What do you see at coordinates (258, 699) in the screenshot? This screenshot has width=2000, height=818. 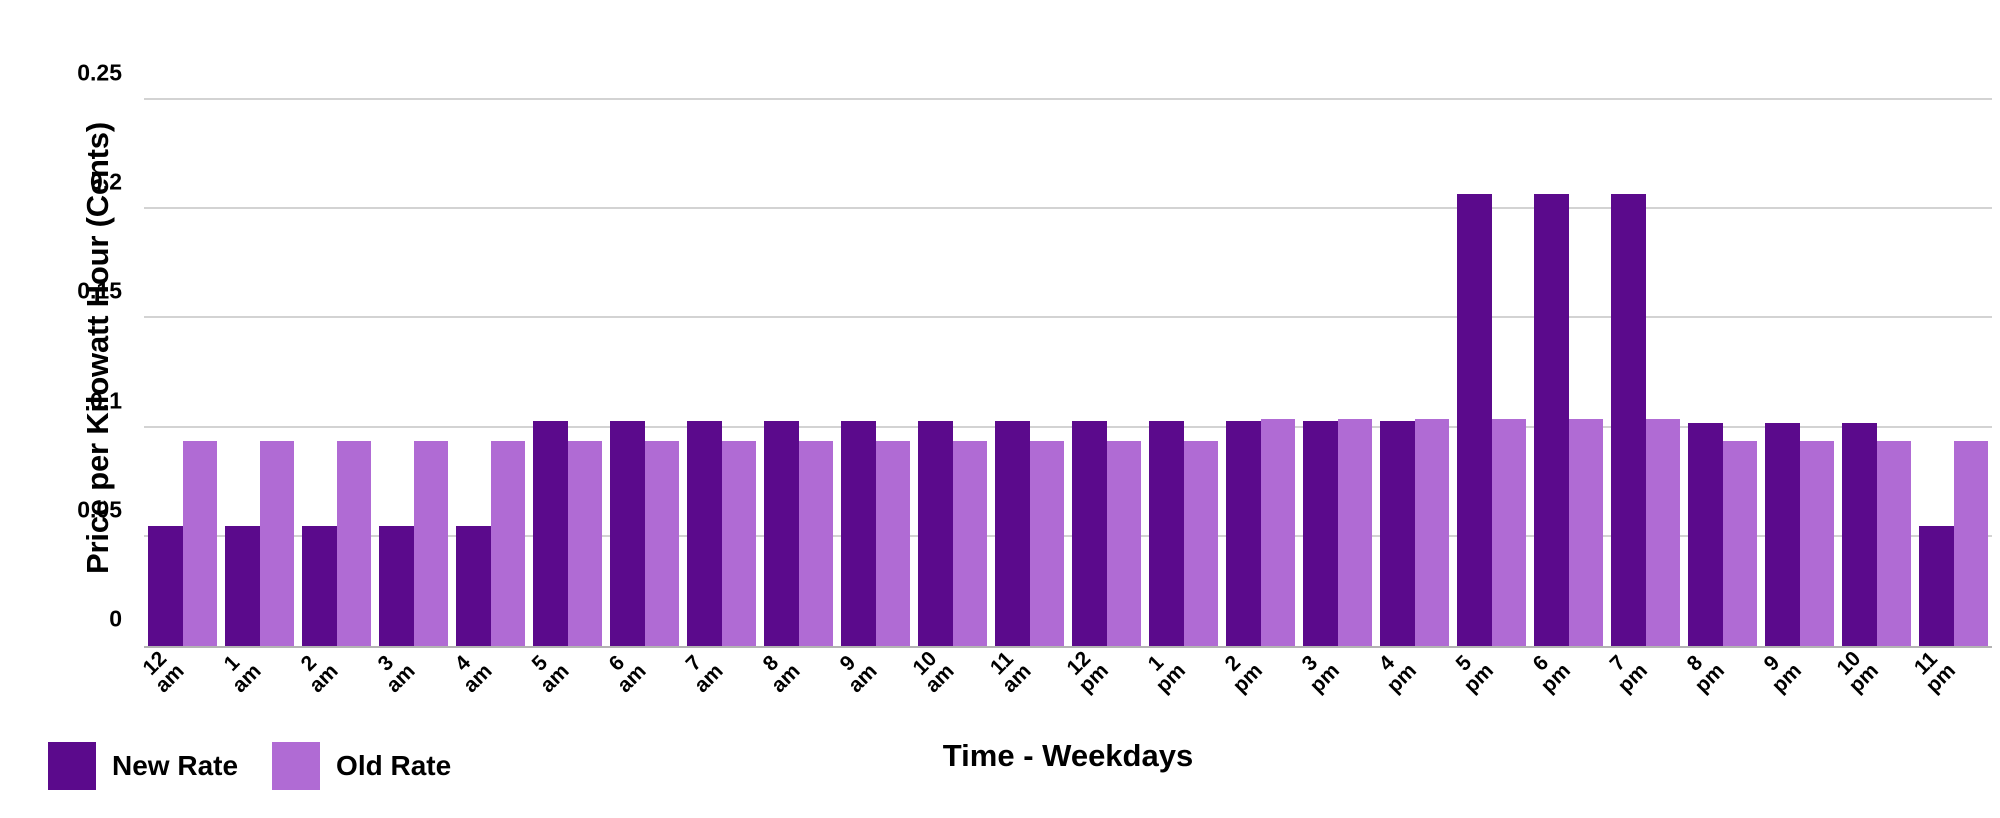 I see `x-axis-tick-cell: 1 am` at bounding box center [258, 699].